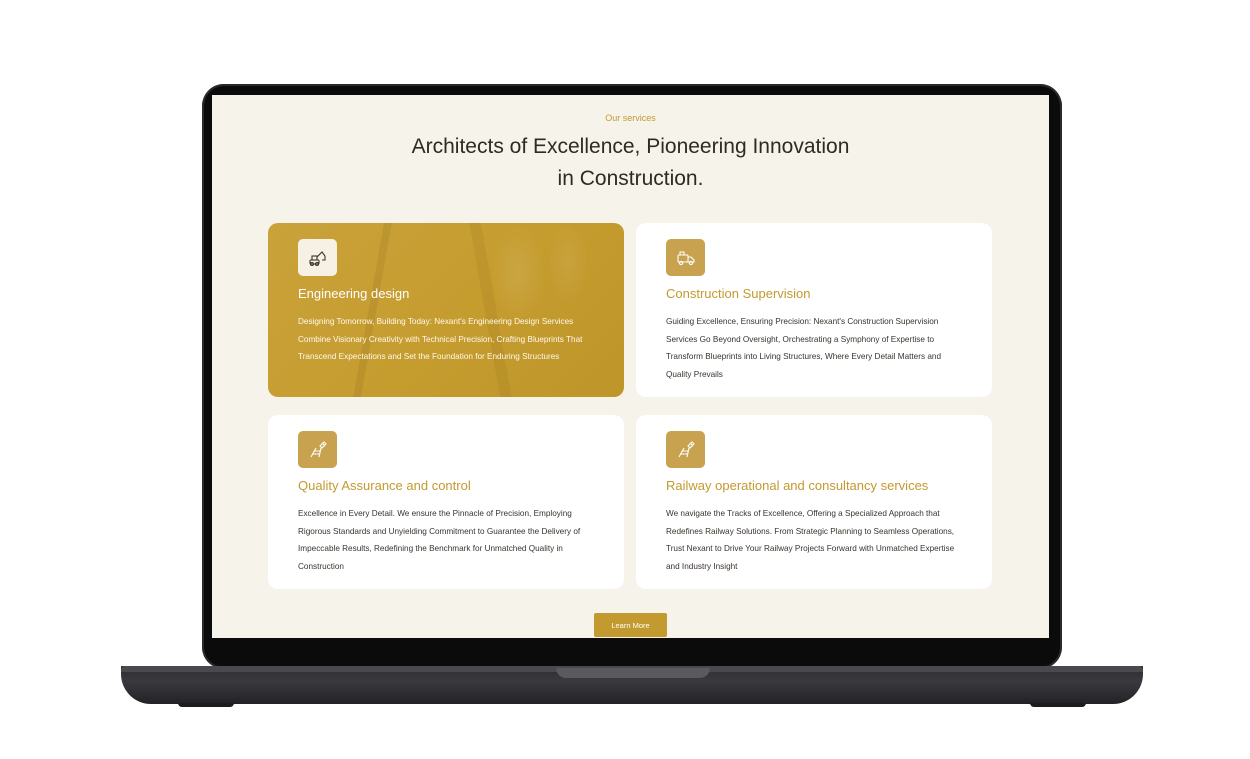 This screenshot has width=1250, height=759. Describe the element at coordinates (738, 293) in the screenshot. I see `card-title: Construction Supervision` at that location.